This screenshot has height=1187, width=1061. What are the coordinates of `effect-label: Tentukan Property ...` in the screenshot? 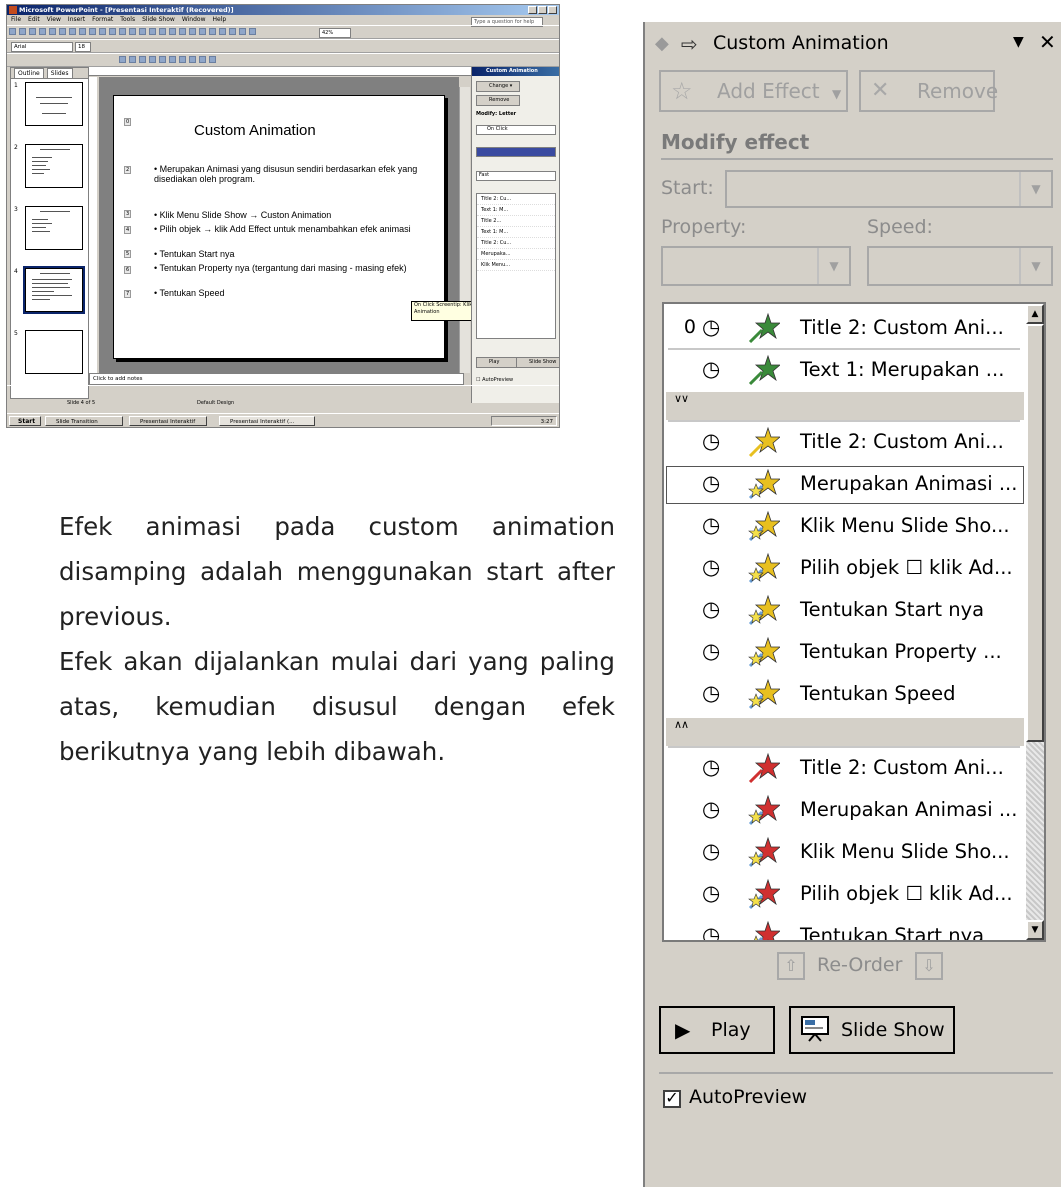 It's located at (901, 651).